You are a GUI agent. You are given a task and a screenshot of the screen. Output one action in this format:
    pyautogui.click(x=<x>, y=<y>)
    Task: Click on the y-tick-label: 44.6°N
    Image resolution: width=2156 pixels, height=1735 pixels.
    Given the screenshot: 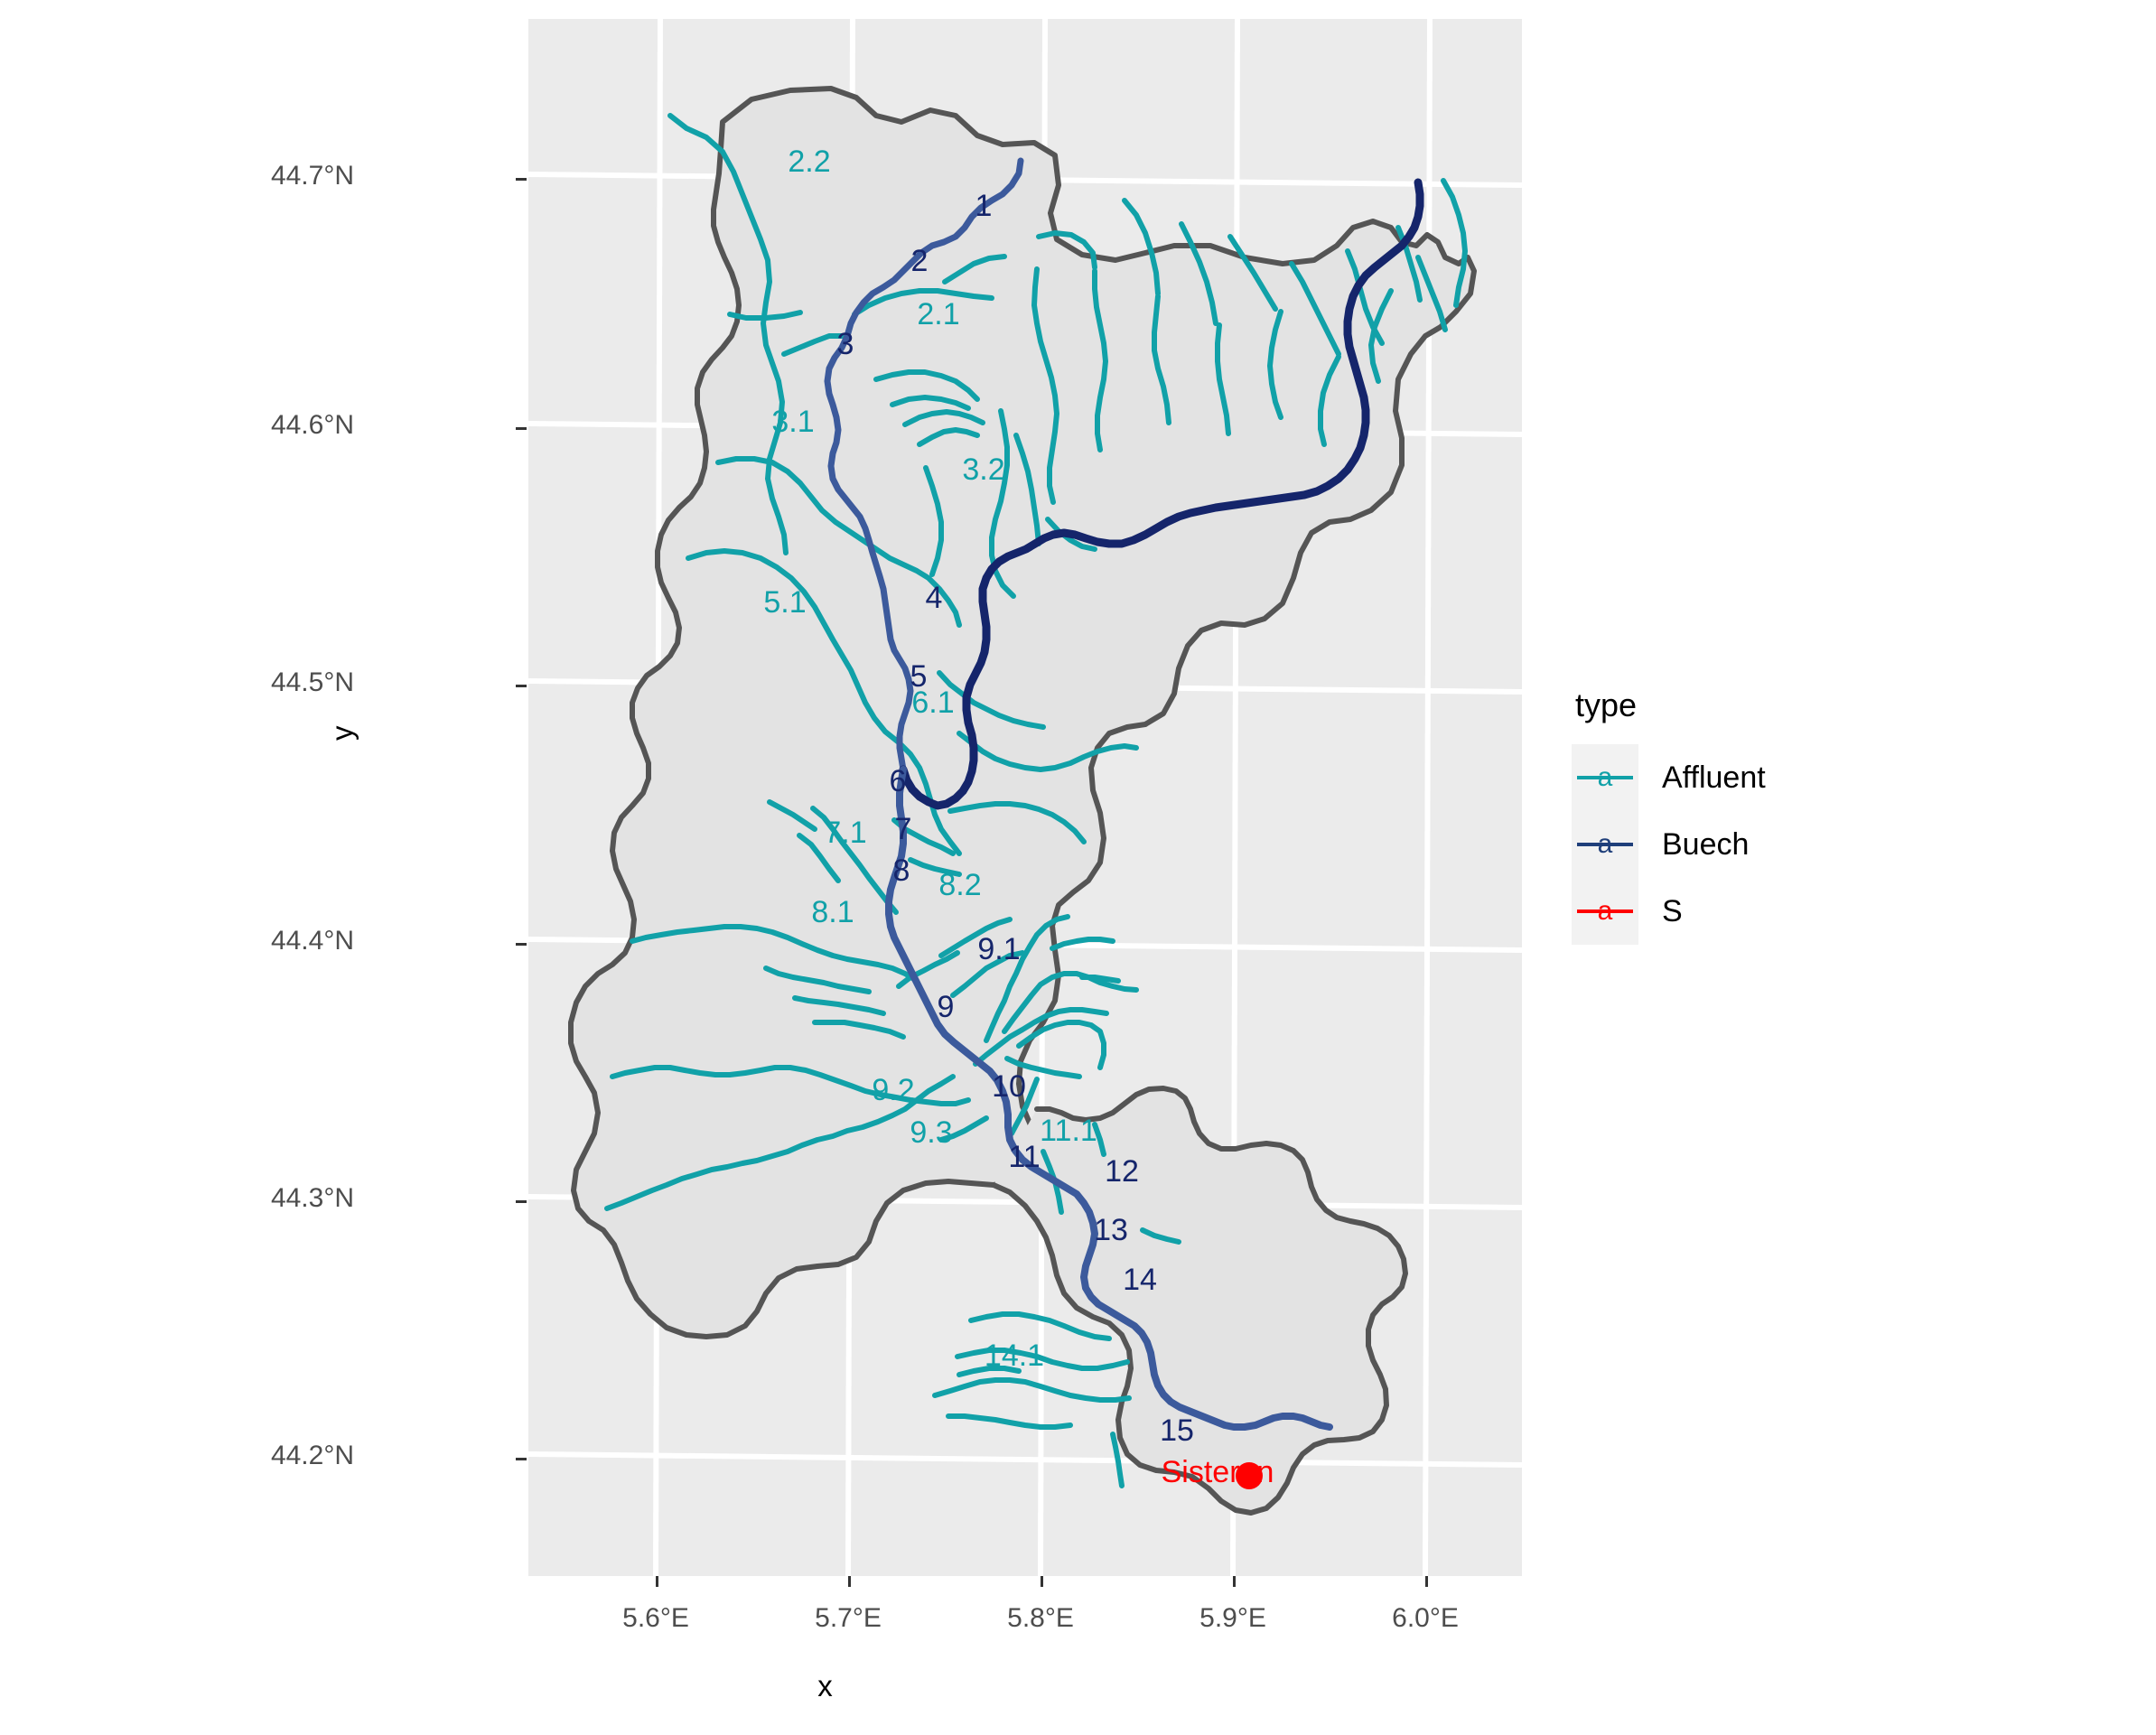 What is the action you would take?
    pyautogui.click(x=312, y=425)
    